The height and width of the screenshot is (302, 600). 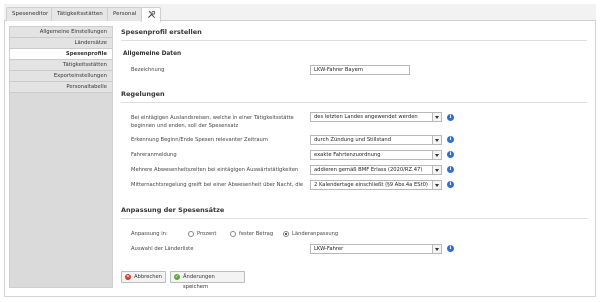 What do you see at coordinates (61, 76) in the screenshot?
I see `sidebar-item-exporteinstellungen: Exporteinstellungen` at bounding box center [61, 76].